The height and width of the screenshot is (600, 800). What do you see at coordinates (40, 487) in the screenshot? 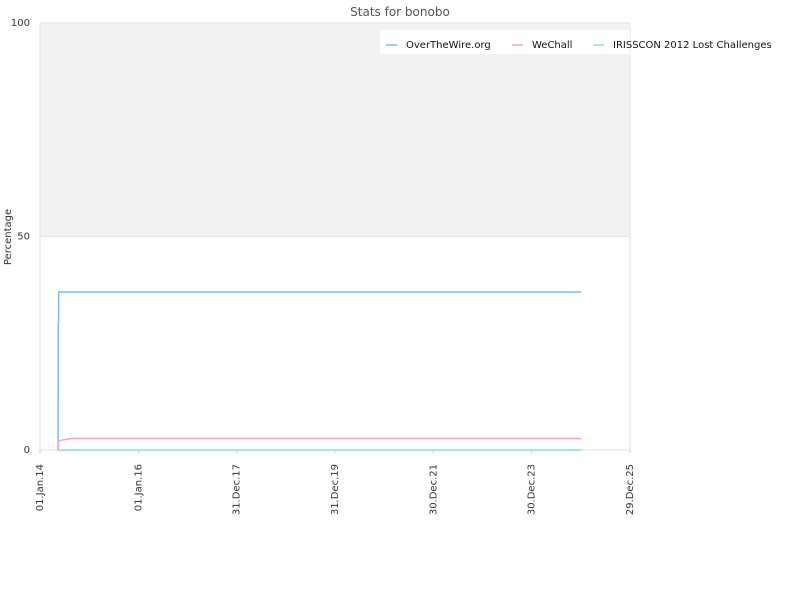
I see `x-tick-label: 01.Jan.14` at bounding box center [40, 487].